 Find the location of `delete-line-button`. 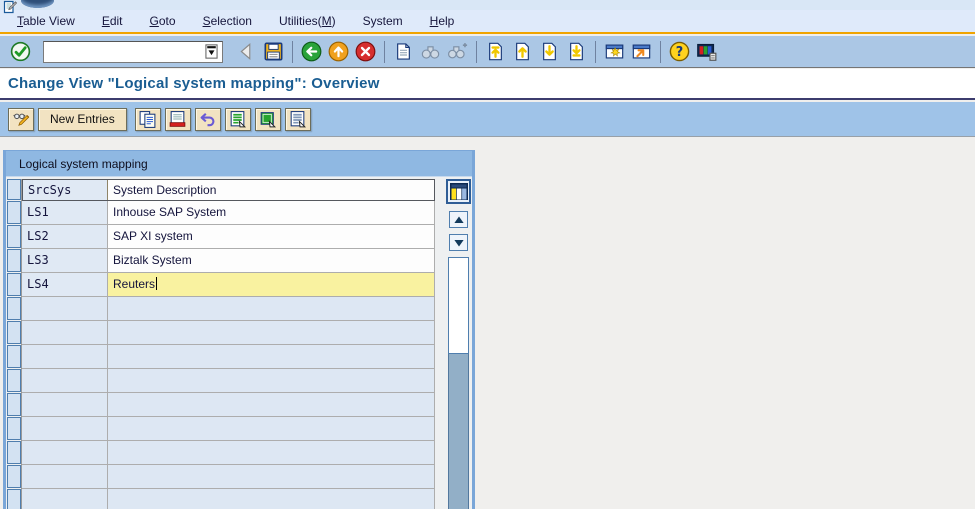

delete-line-button is located at coordinates (177, 119).